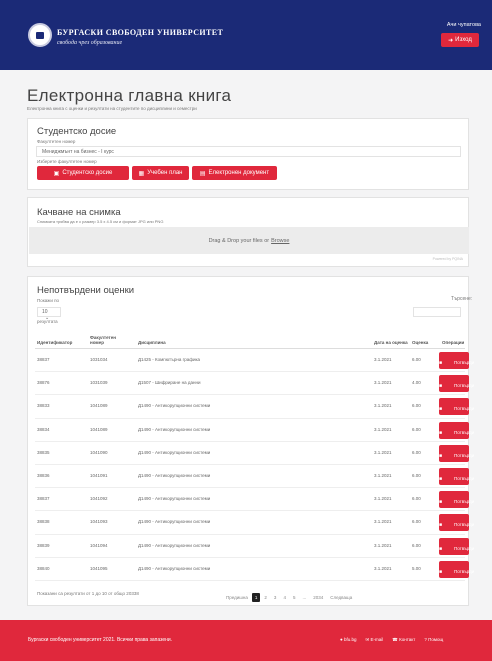 The height and width of the screenshot is (661, 492). I want to click on perpage-label: Покажи по, so click(48, 300).